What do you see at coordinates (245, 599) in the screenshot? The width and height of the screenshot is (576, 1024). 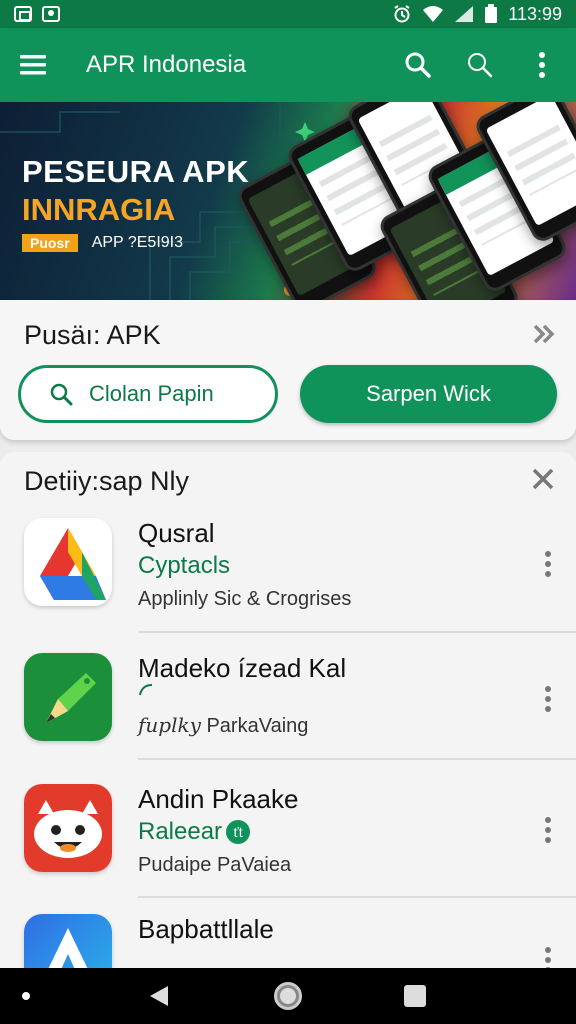 I see `app-description: Applinly Sic & Crogrises` at bounding box center [245, 599].